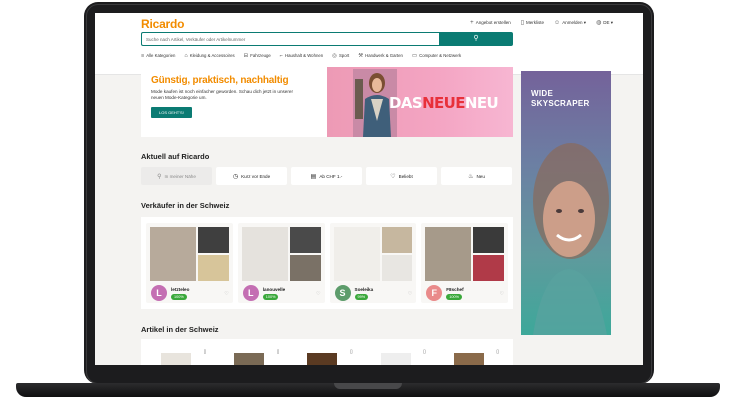 This screenshot has height=399, width=736. Describe the element at coordinates (143, 56) in the screenshot. I see `menu-icon: ≡` at that location.